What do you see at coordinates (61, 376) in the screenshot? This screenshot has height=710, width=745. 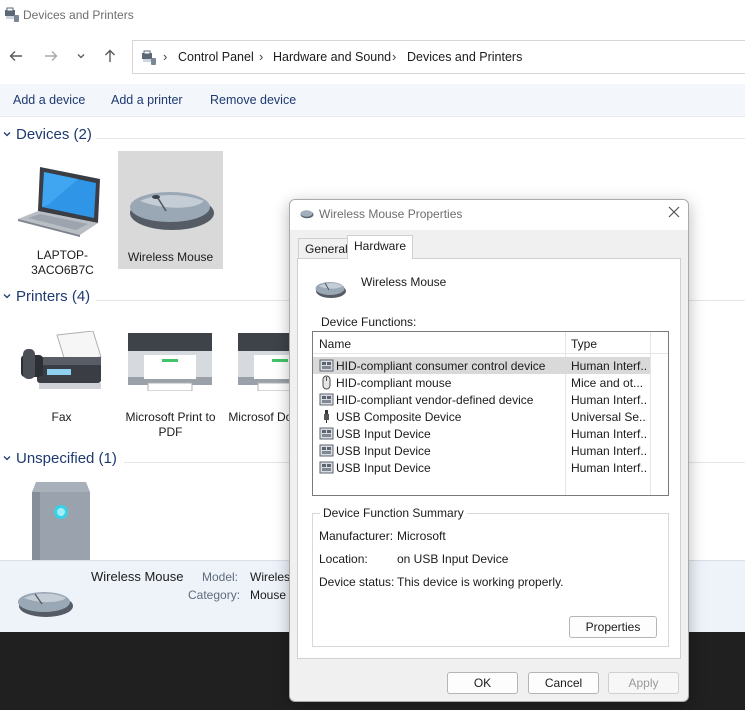 I see `printer-tile-fax: Fax` at bounding box center [61, 376].